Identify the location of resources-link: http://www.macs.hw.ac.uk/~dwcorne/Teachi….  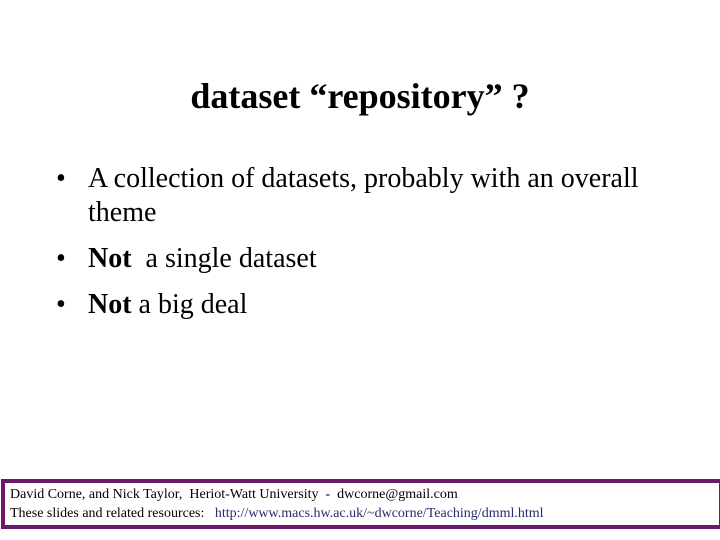
(379, 513).